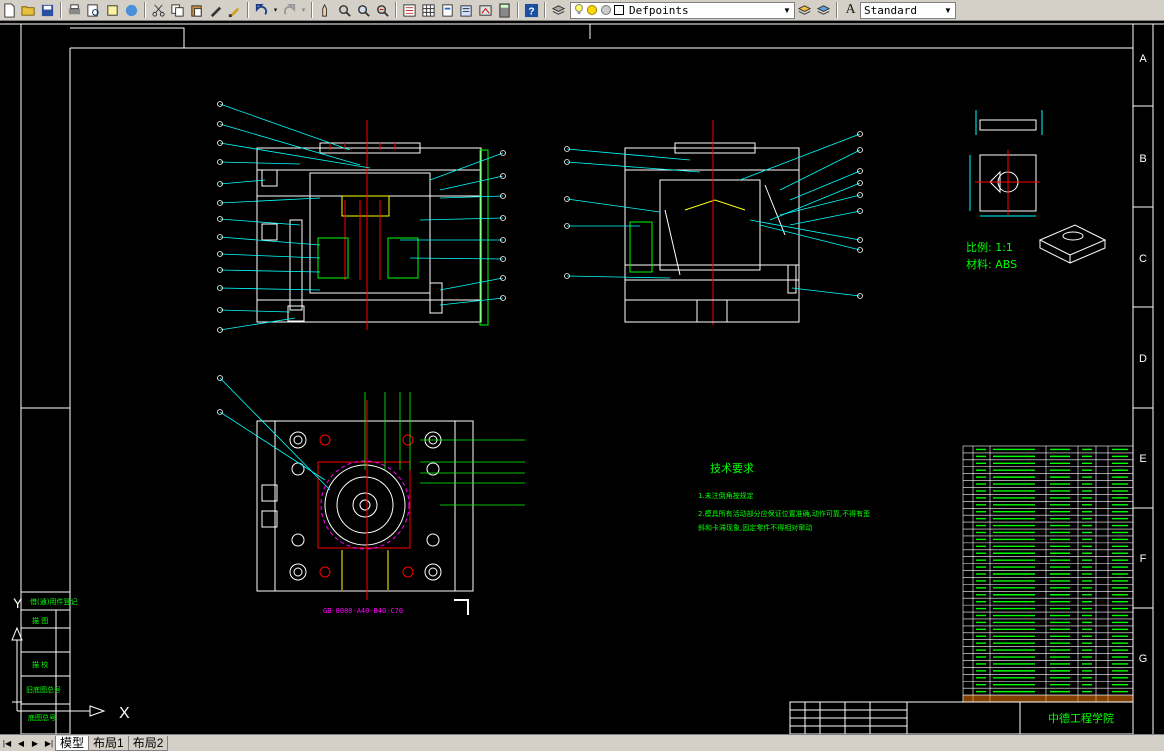 The width and height of the screenshot is (1164, 751). Describe the element at coordinates (732, 468) in the screenshot. I see `tech-requirements-title: 技术要求` at that location.